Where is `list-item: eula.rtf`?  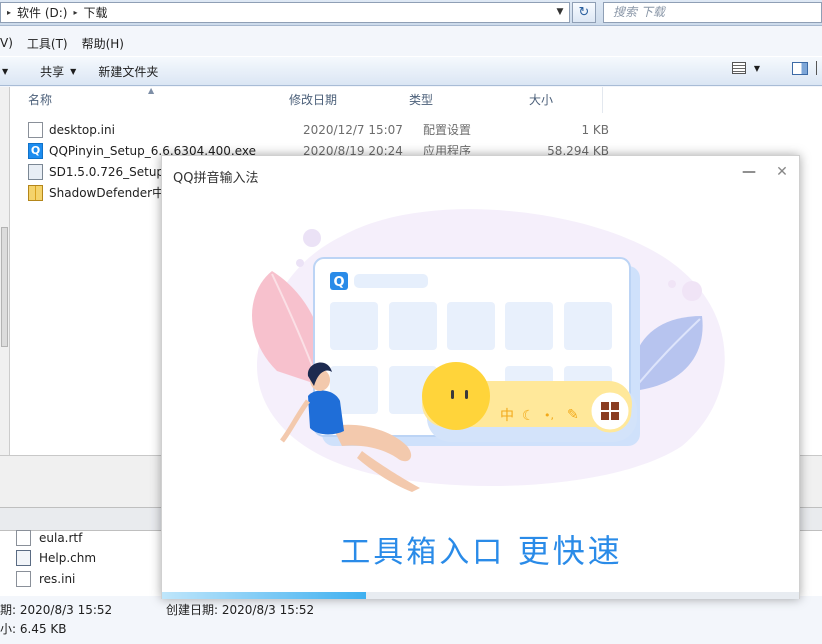
list-item: eula.rtf is located at coordinates (49, 538).